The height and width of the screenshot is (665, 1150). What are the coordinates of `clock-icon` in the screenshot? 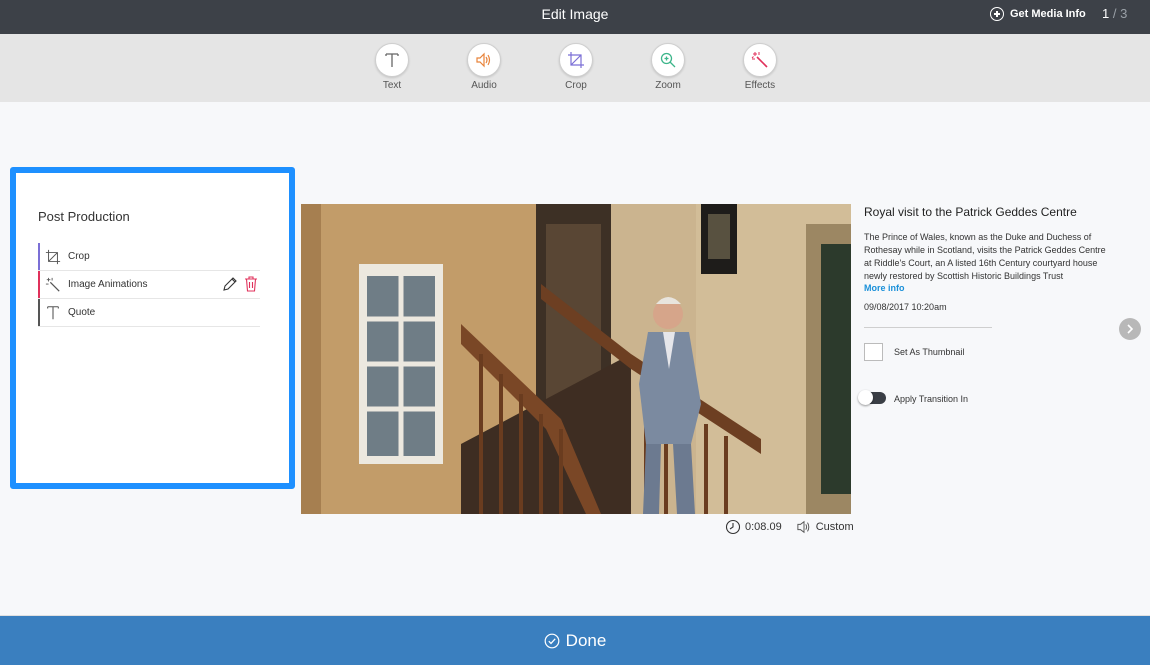 It's located at (733, 527).